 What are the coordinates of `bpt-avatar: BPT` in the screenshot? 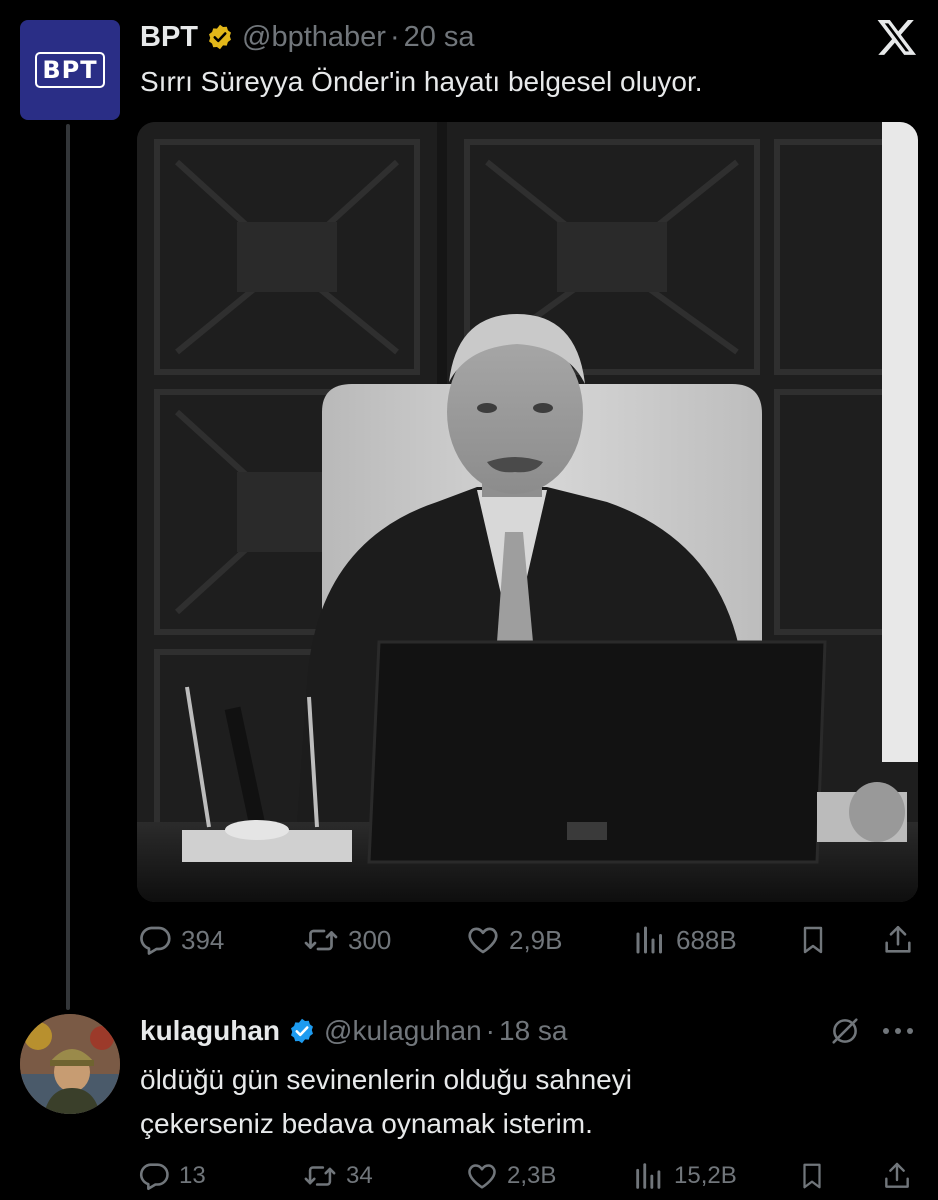 It's located at (70, 70).